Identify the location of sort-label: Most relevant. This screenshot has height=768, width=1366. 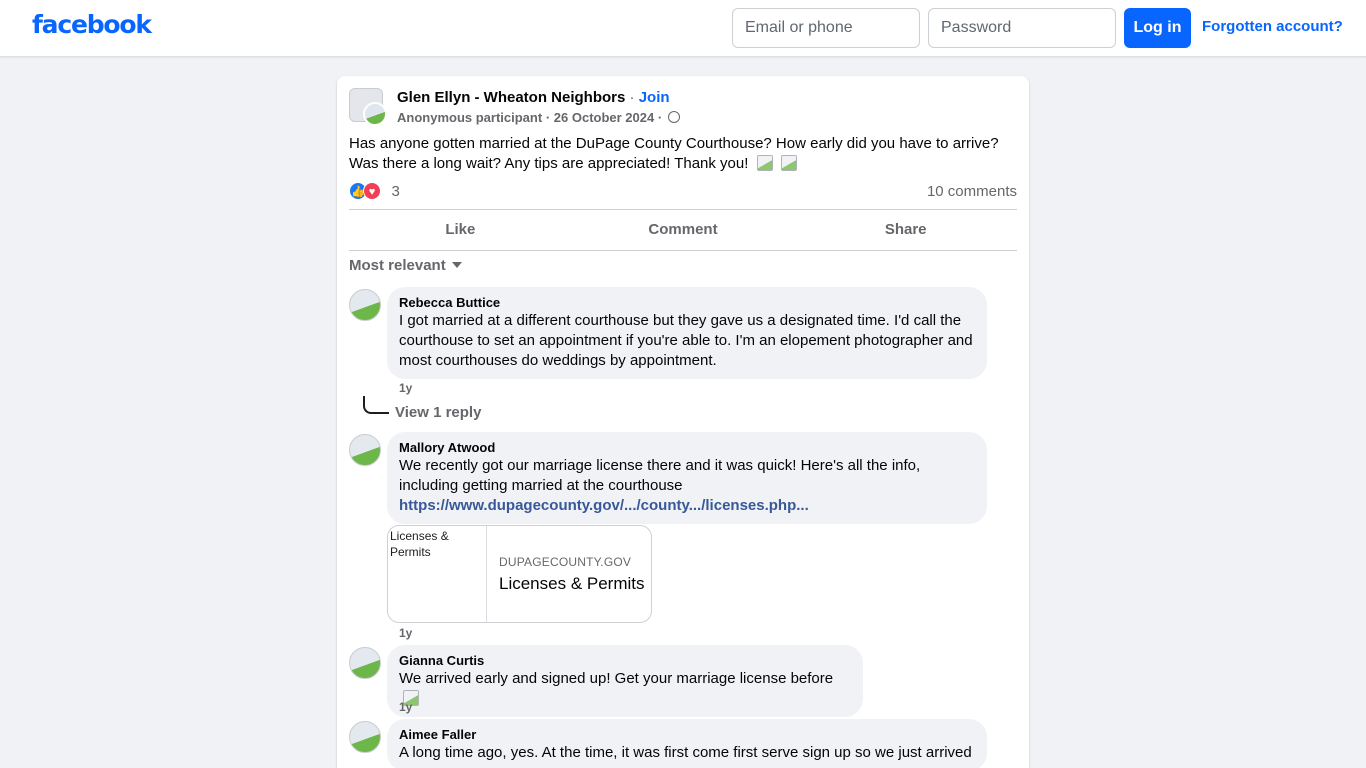
(397, 265).